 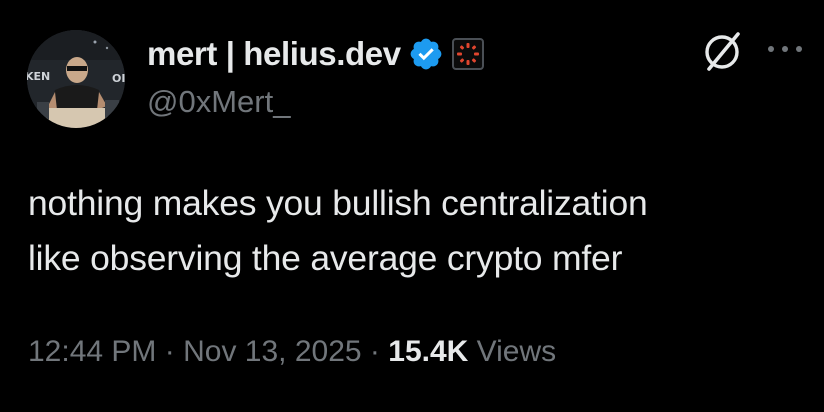 I want to click on avatar: KEN OI, so click(x=76, y=79).